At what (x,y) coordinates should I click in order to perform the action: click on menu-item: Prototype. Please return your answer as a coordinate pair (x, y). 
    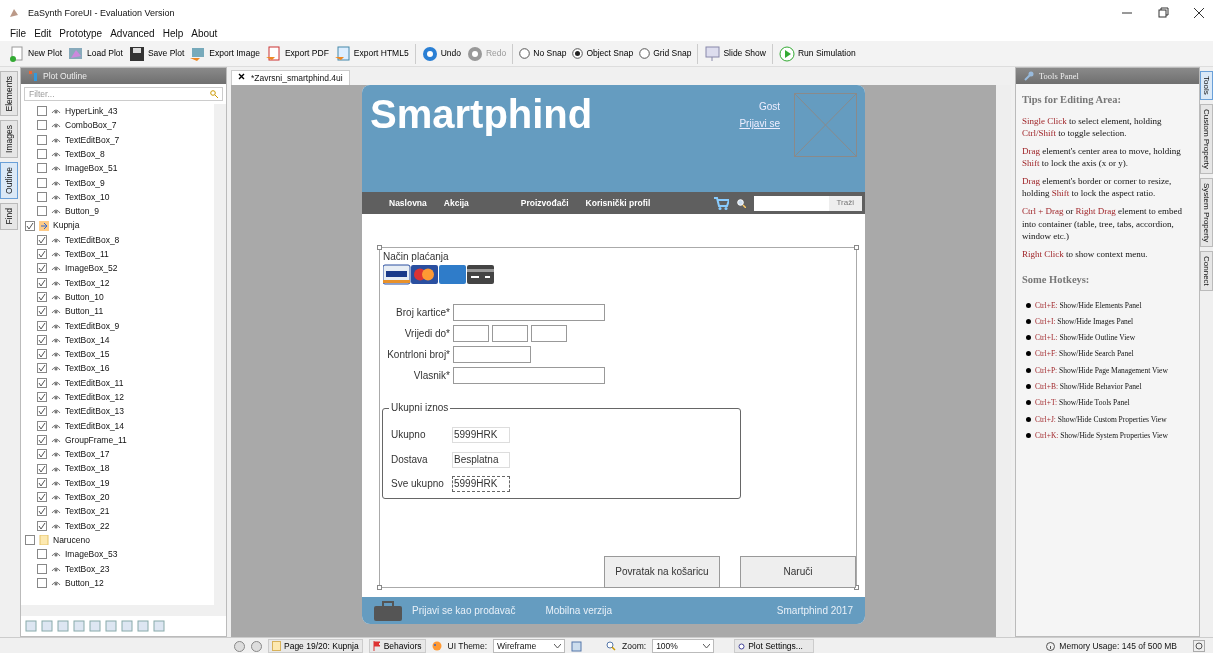
    Looking at the image, I should click on (81, 33).